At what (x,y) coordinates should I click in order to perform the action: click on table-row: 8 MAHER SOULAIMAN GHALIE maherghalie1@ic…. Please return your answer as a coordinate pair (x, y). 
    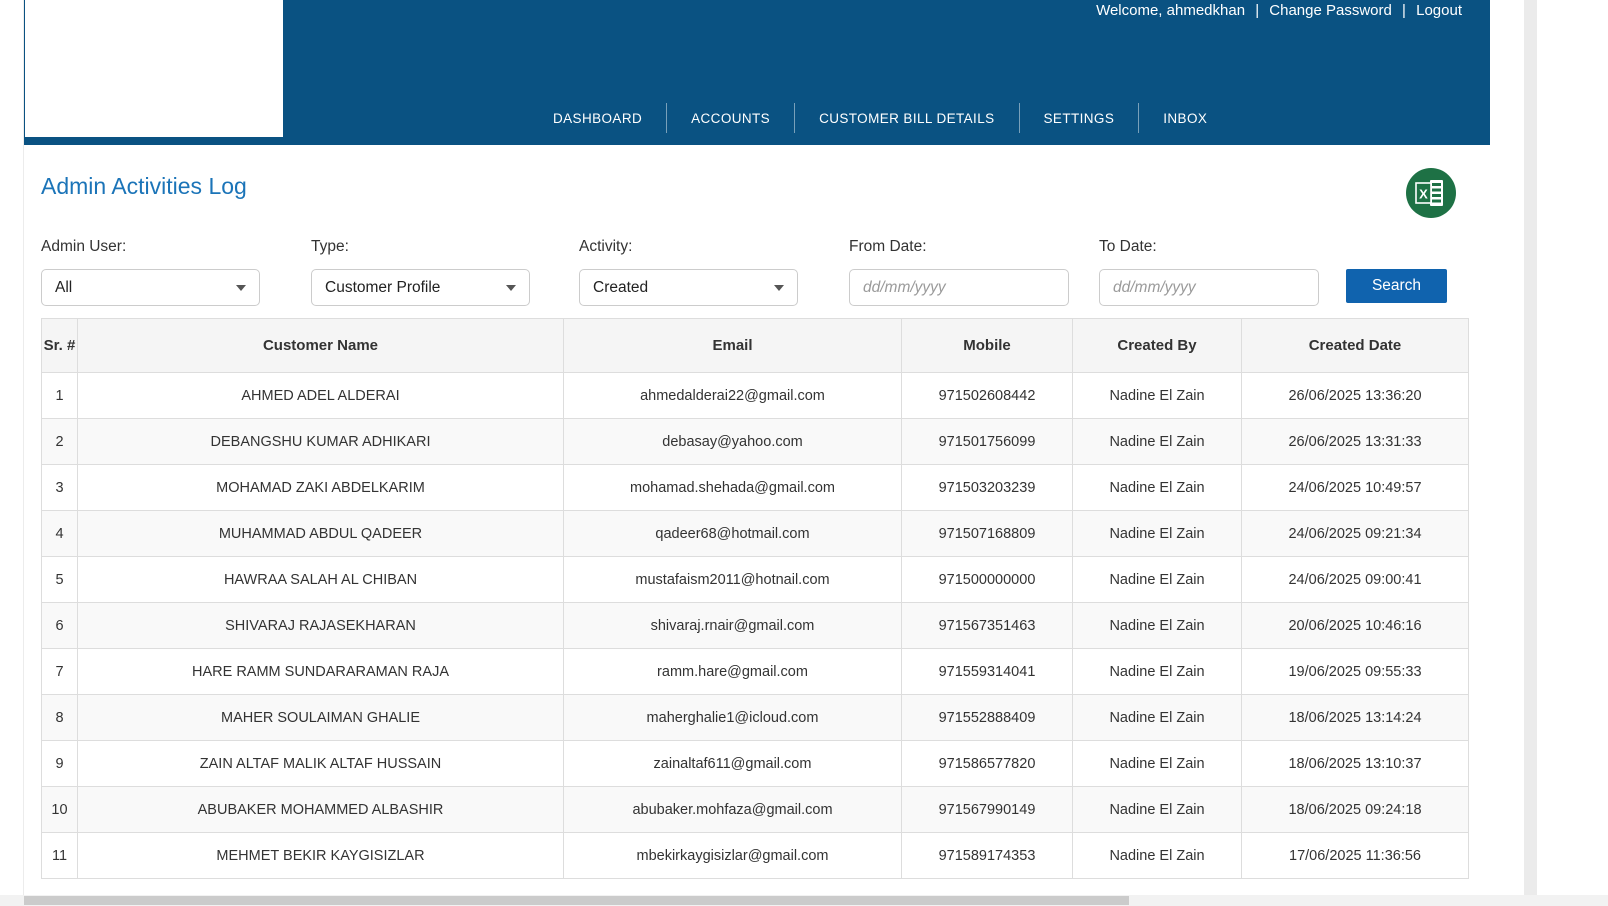
    Looking at the image, I should click on (755, 717).